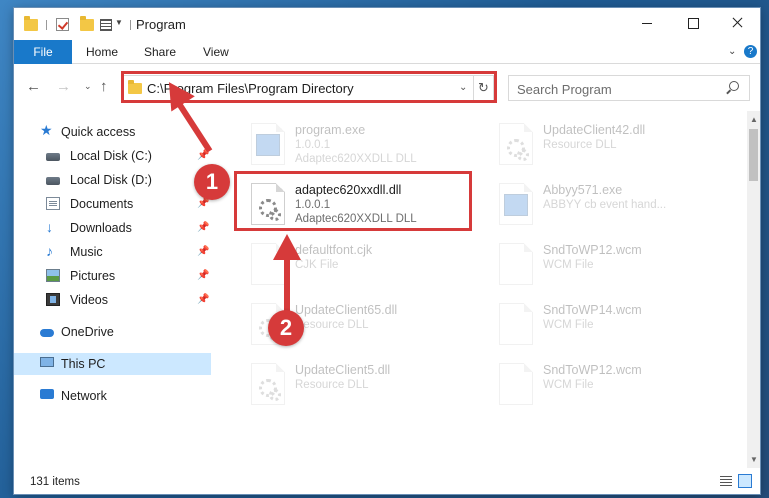 This screenshot has width=769, height=498. I want to click on file-name: defaultfont.cjk, so click(334, 250).